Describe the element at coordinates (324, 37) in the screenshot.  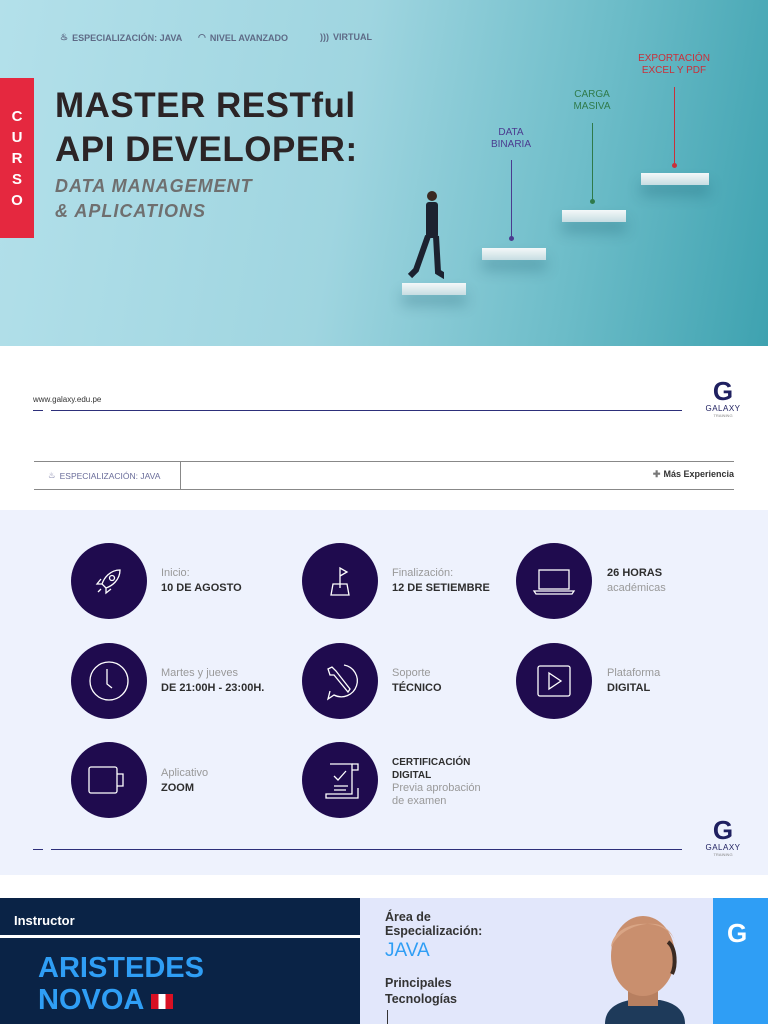
I see `wifi-icon: )))` at that location.